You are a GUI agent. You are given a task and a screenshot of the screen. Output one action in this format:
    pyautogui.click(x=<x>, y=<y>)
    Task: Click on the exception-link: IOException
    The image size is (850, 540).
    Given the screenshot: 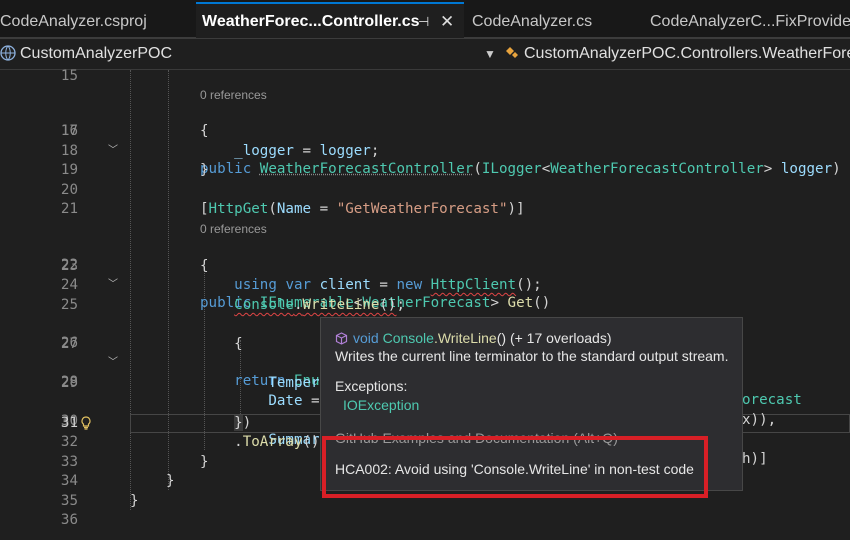 What is the action you would take?
    pyautogui.click(x=381, y=405)
    